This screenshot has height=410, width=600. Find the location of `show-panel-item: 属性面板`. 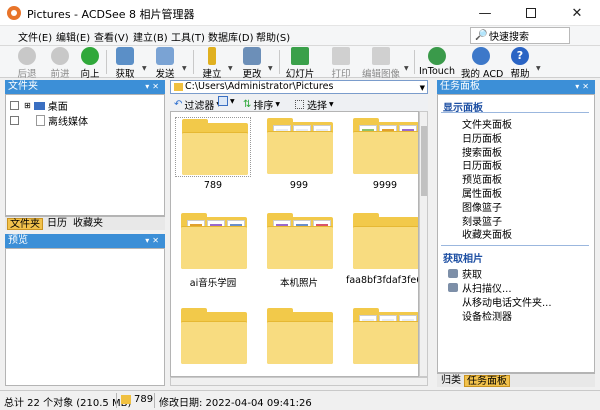

show-panel-item: 属性面板 is located at coordinates (482, 192).